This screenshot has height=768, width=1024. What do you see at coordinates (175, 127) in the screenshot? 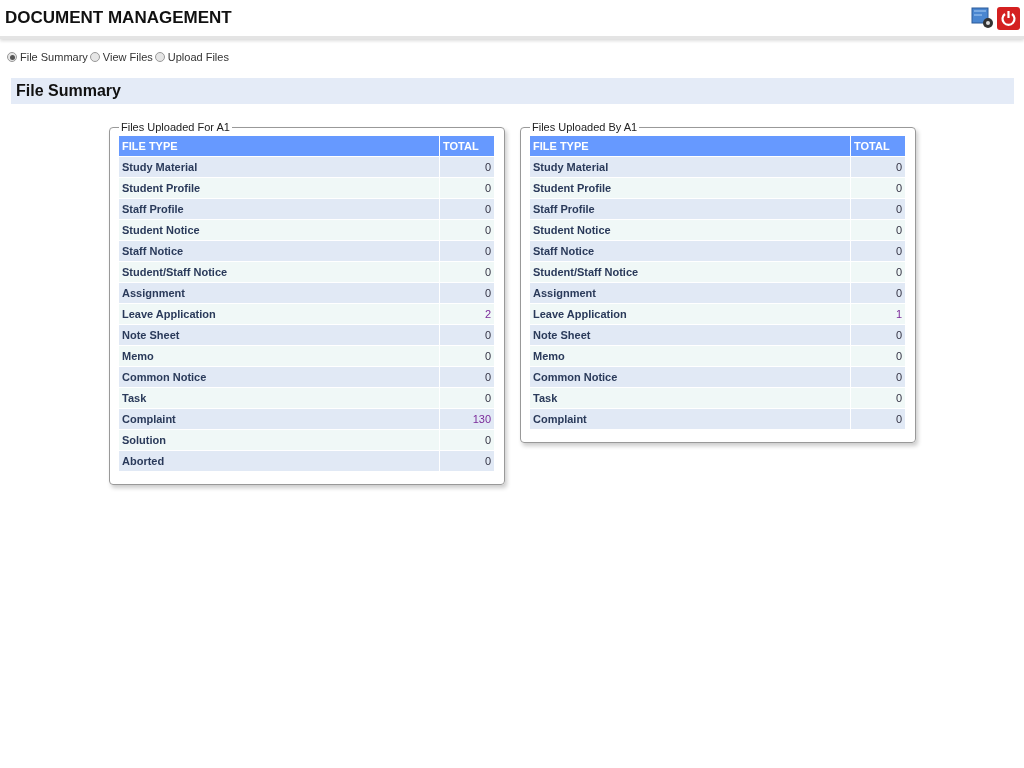
I see `panel-legend: Files Uploaded For A1` at bounding box center [175, 127].